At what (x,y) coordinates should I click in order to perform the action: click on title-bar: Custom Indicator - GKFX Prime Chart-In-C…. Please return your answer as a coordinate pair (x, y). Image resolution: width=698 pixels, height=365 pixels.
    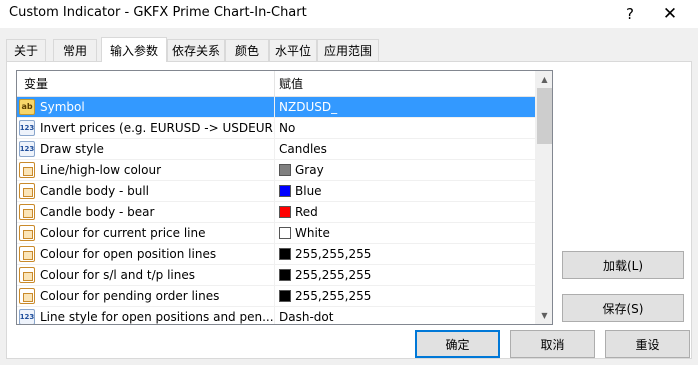
    Looking at the image, I should click on (349, 14).